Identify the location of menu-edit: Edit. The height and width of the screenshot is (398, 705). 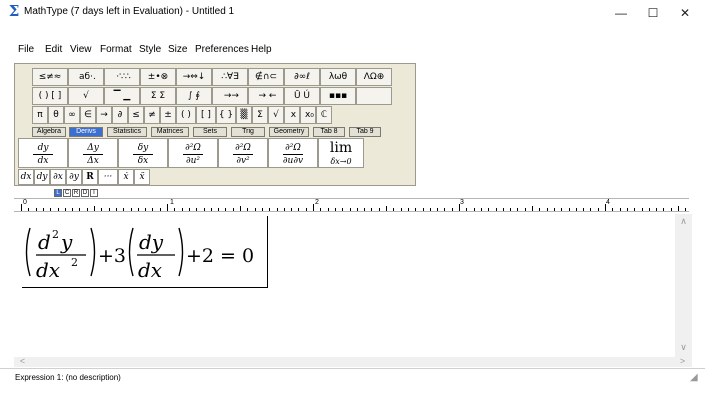
(53, 49).